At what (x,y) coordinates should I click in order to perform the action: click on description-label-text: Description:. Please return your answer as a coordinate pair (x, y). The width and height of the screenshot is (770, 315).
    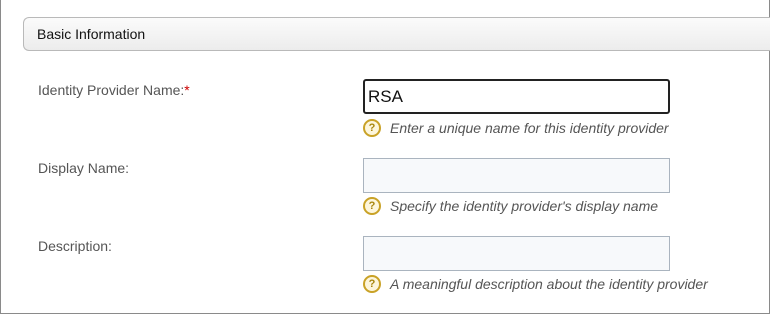
    Looking at the image, I should click on (75, 246).